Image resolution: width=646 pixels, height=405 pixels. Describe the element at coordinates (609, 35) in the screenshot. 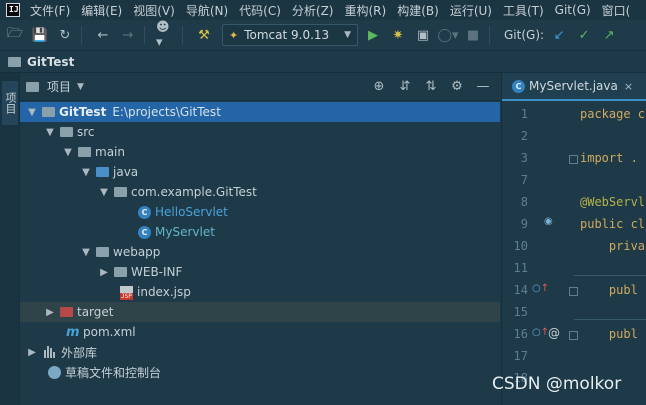

I see `git-push-icon: ↗` at that location.